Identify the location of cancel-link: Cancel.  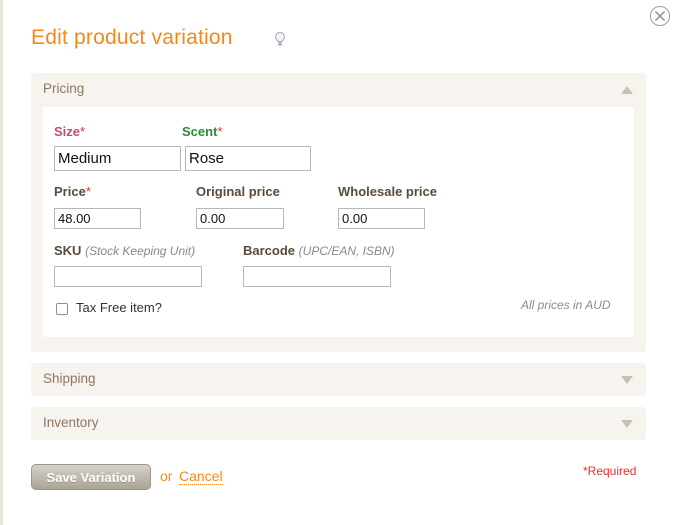
(201, 476).